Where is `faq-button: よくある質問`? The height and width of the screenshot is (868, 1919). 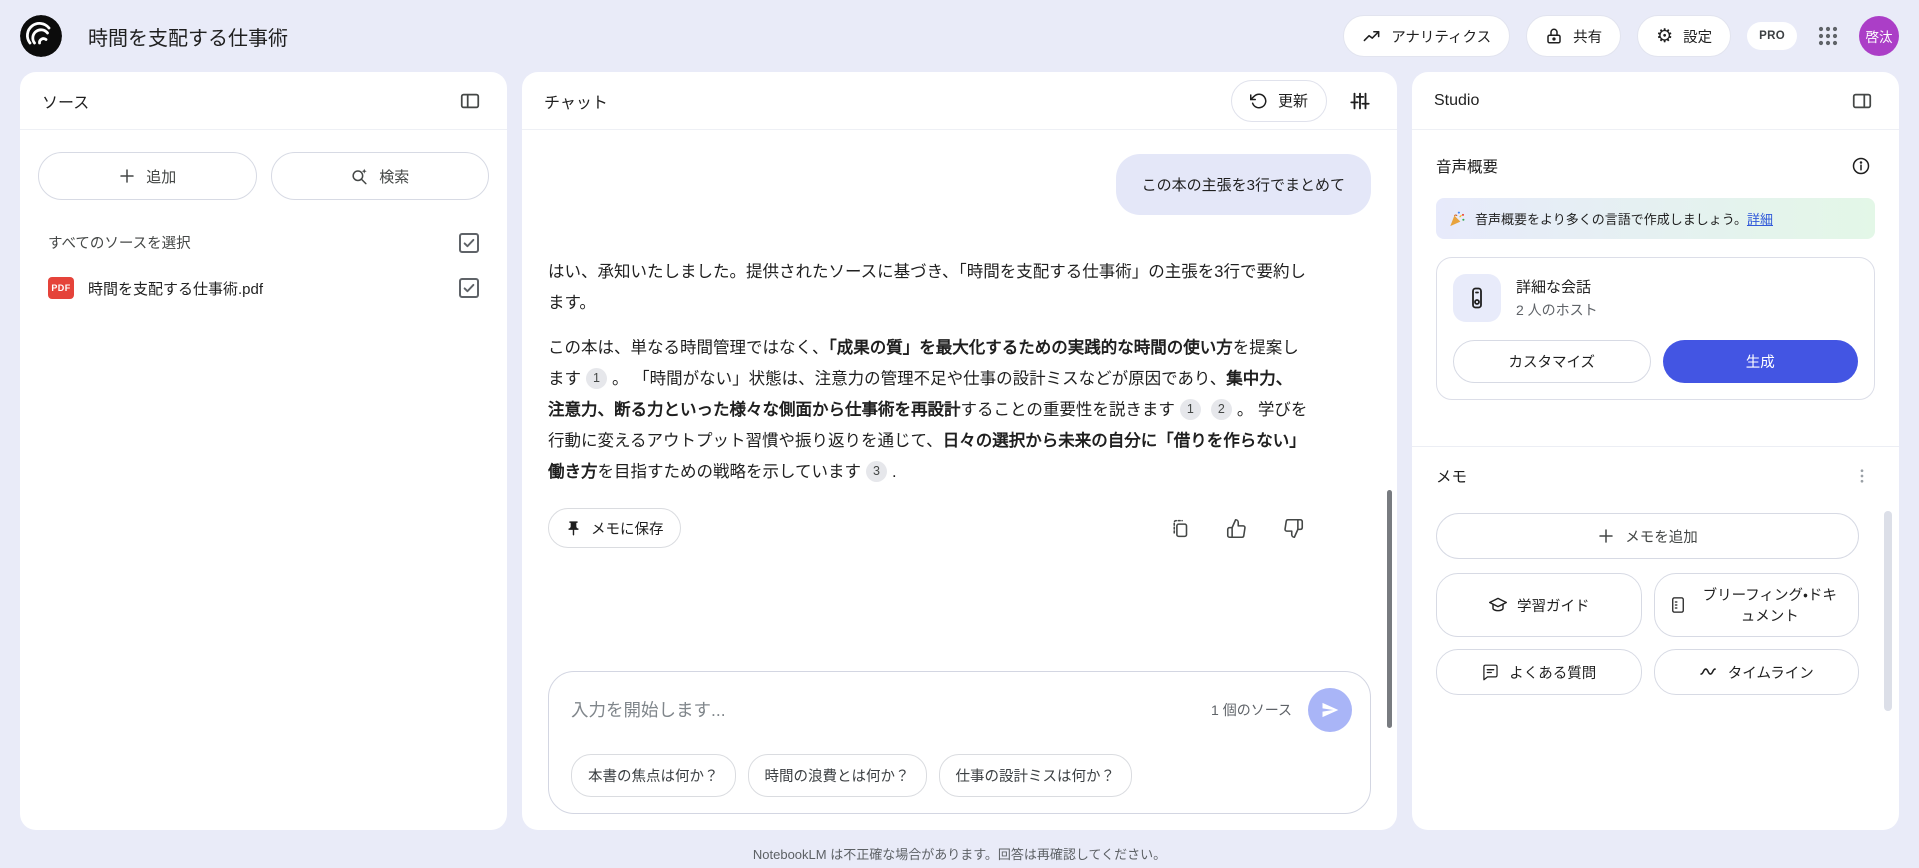
faq-button: よくある質問 is located at coordinates (1539, 672).